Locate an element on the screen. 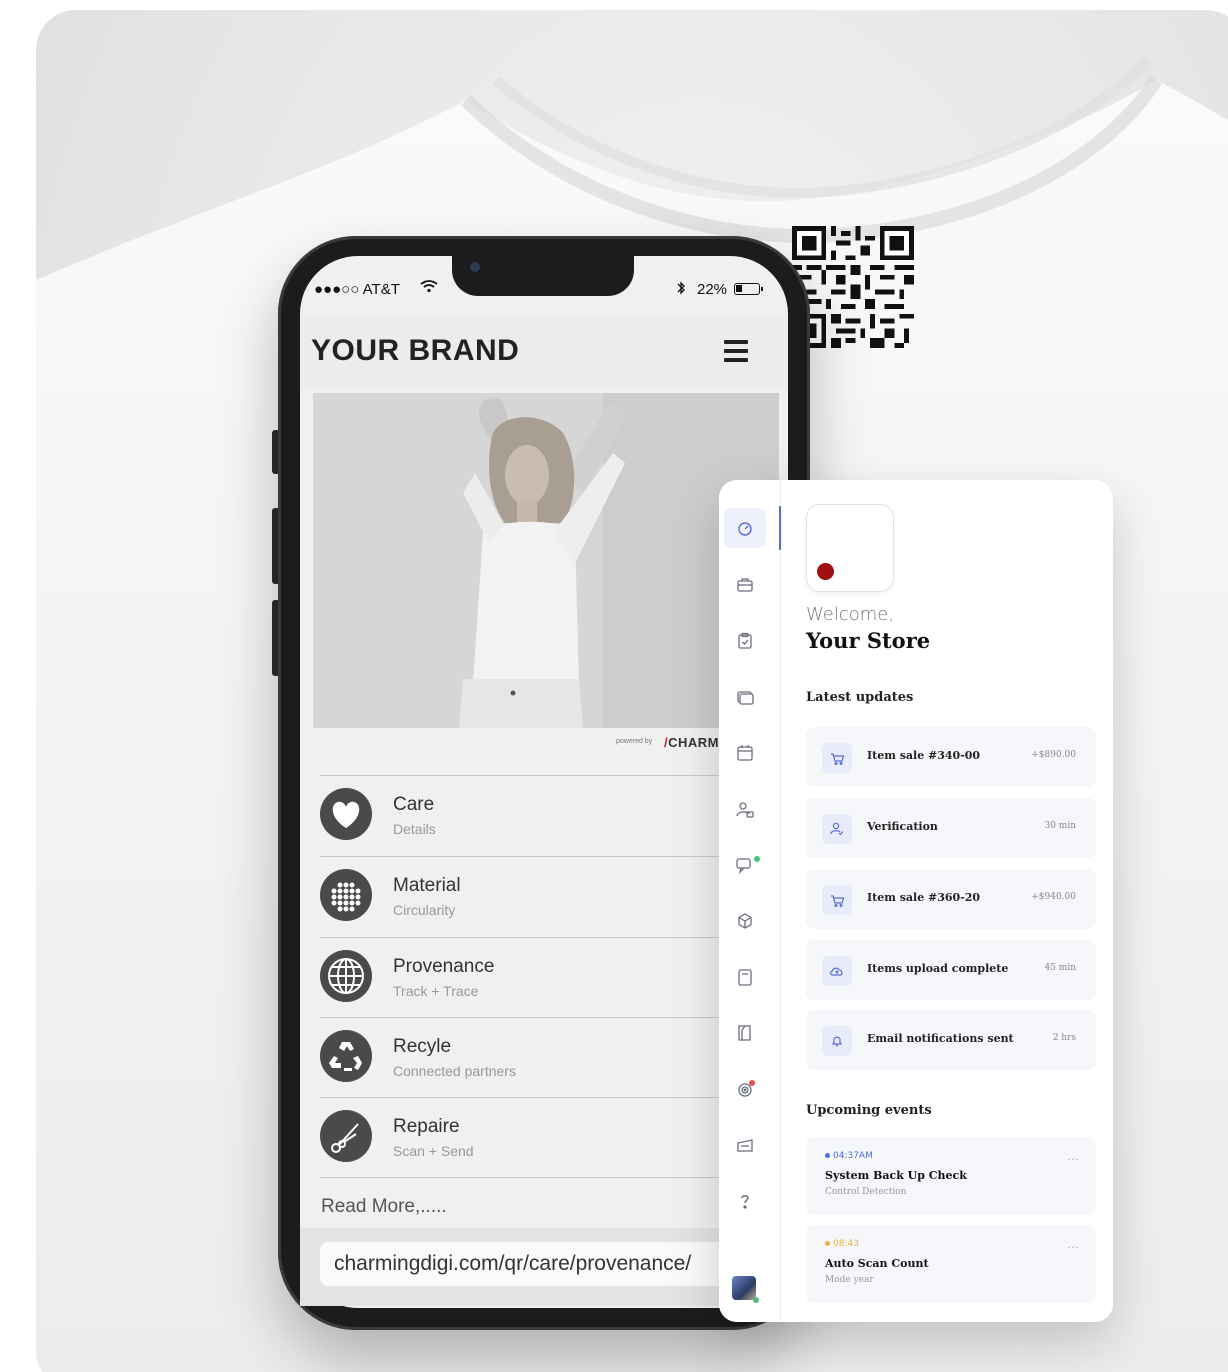 Image resolution: width=1228 pixels, height=1372 pixels. store-logo-dot is located at coordinates (825, 571).